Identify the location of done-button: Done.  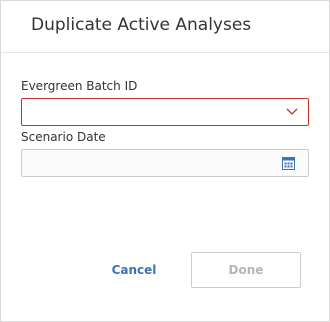
(246, 270).